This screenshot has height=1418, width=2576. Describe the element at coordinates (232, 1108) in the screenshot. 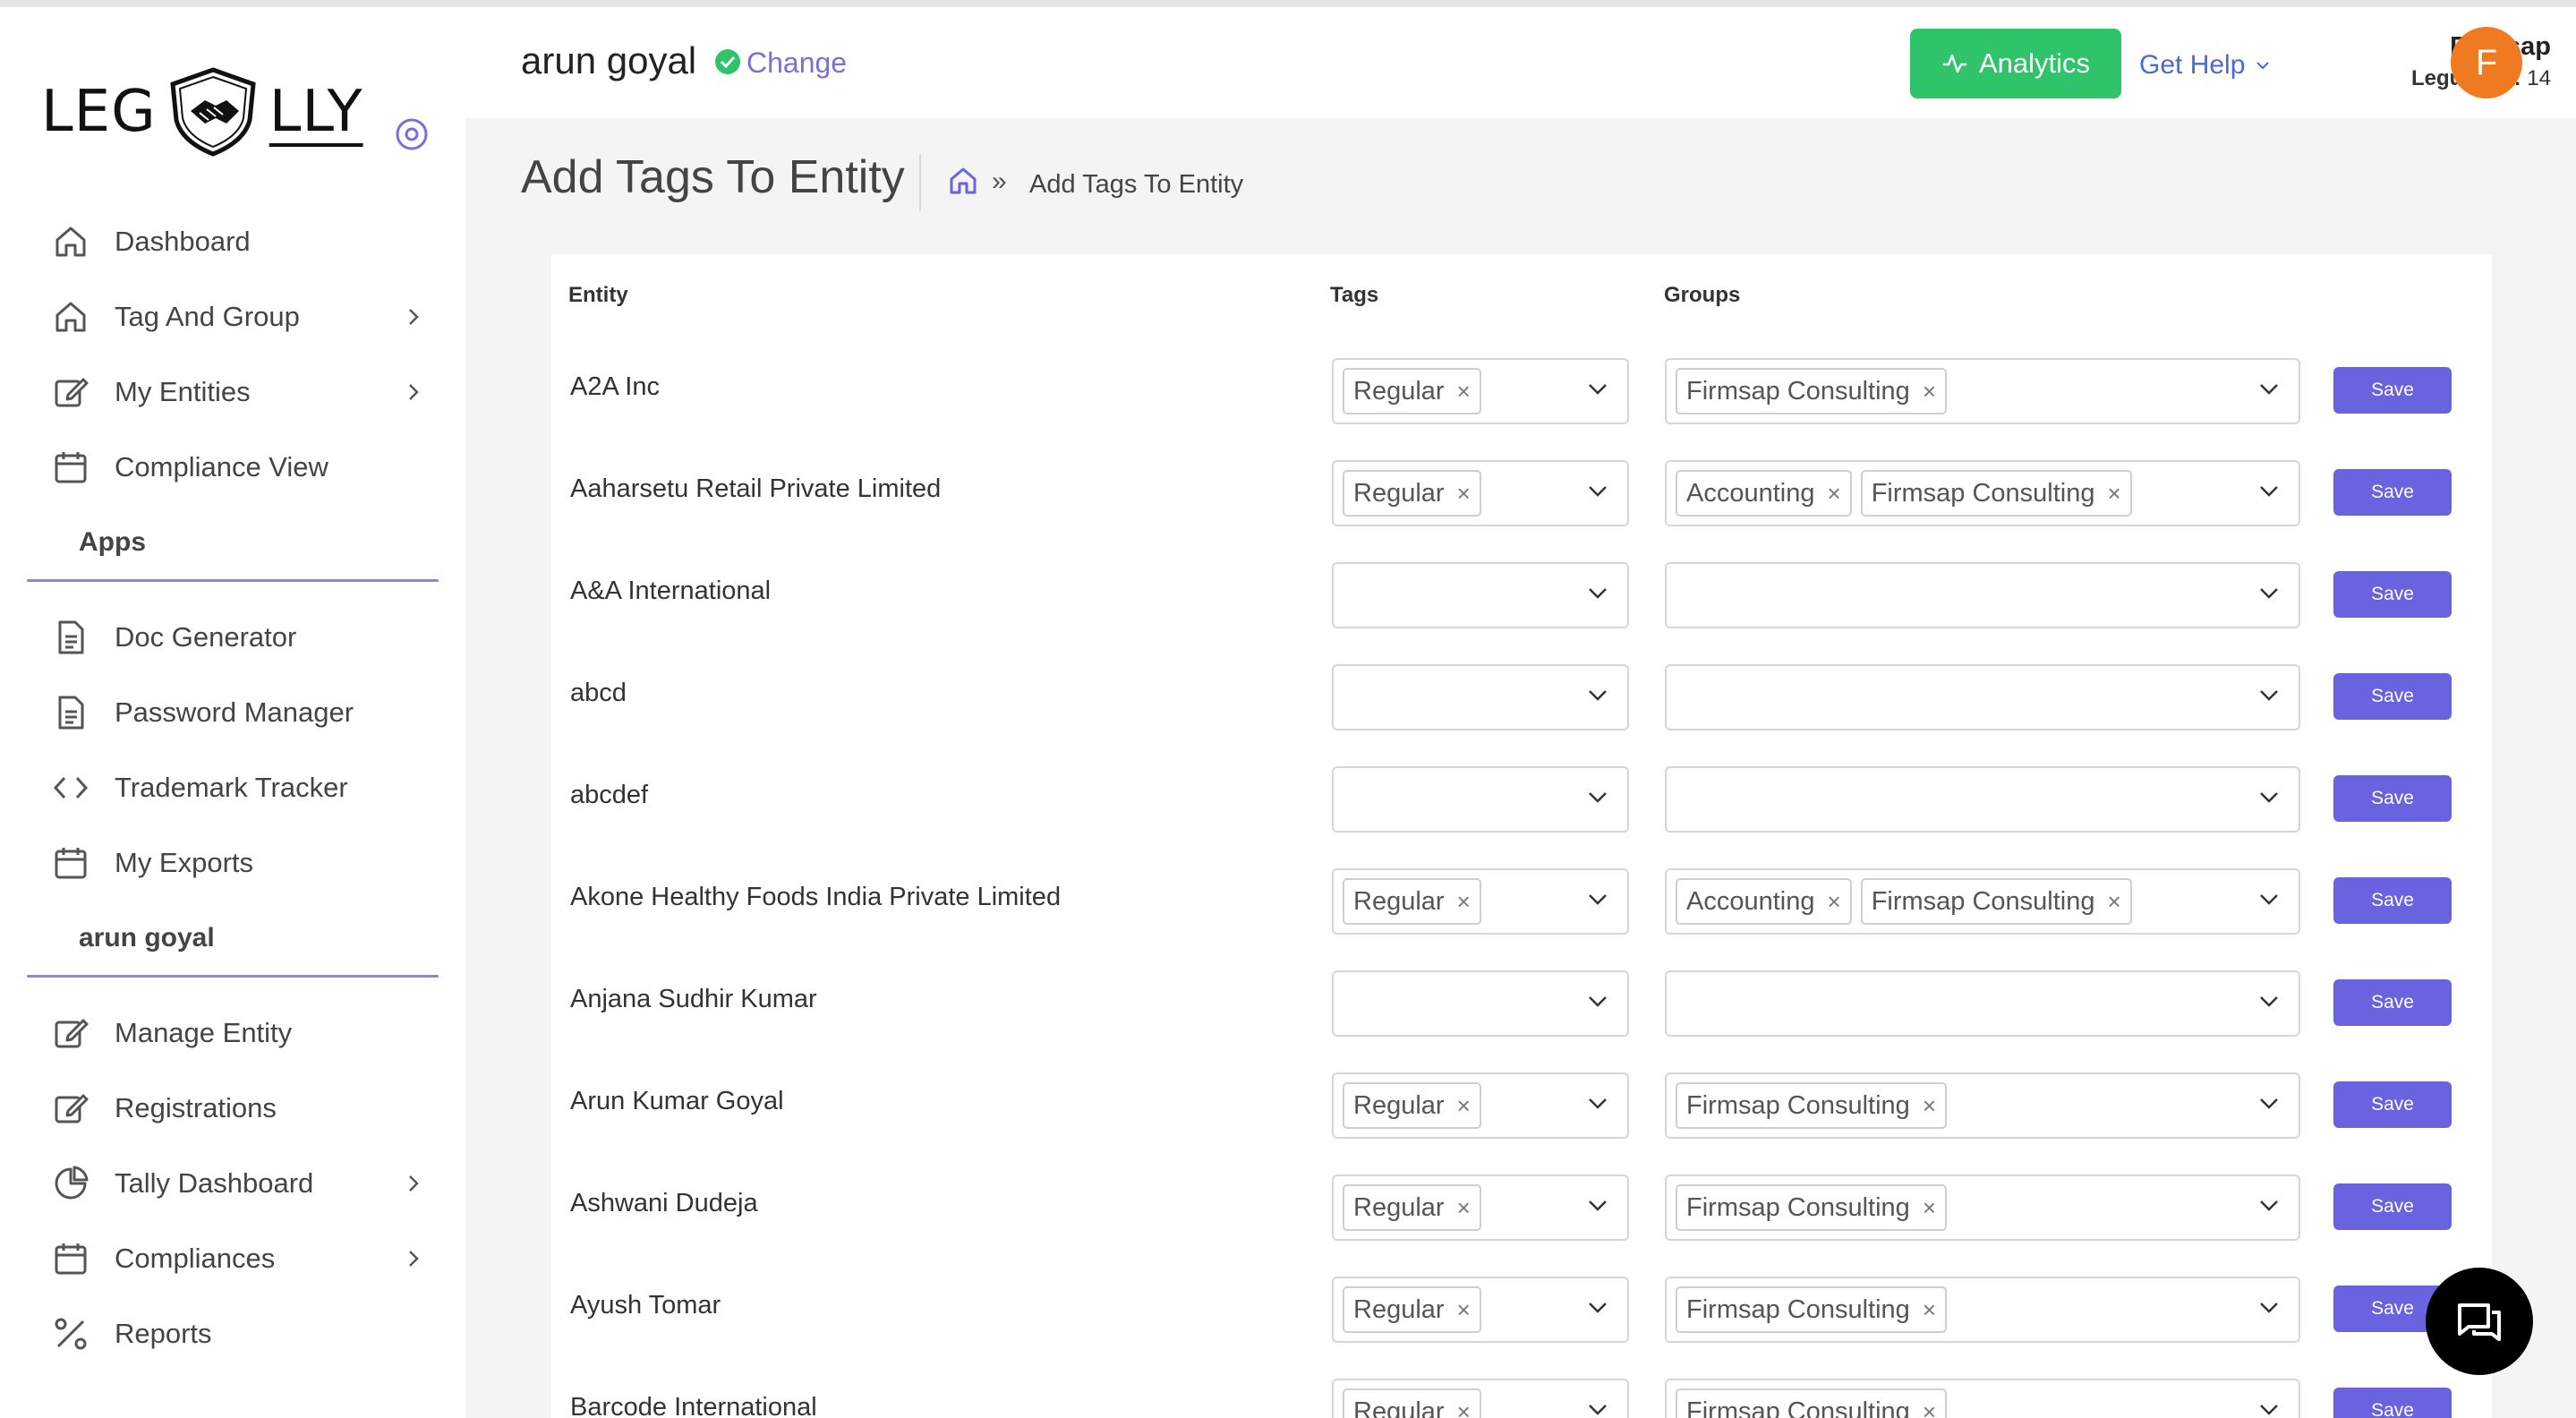

I see `sidebar-item-registrations: Registrations` at that location.